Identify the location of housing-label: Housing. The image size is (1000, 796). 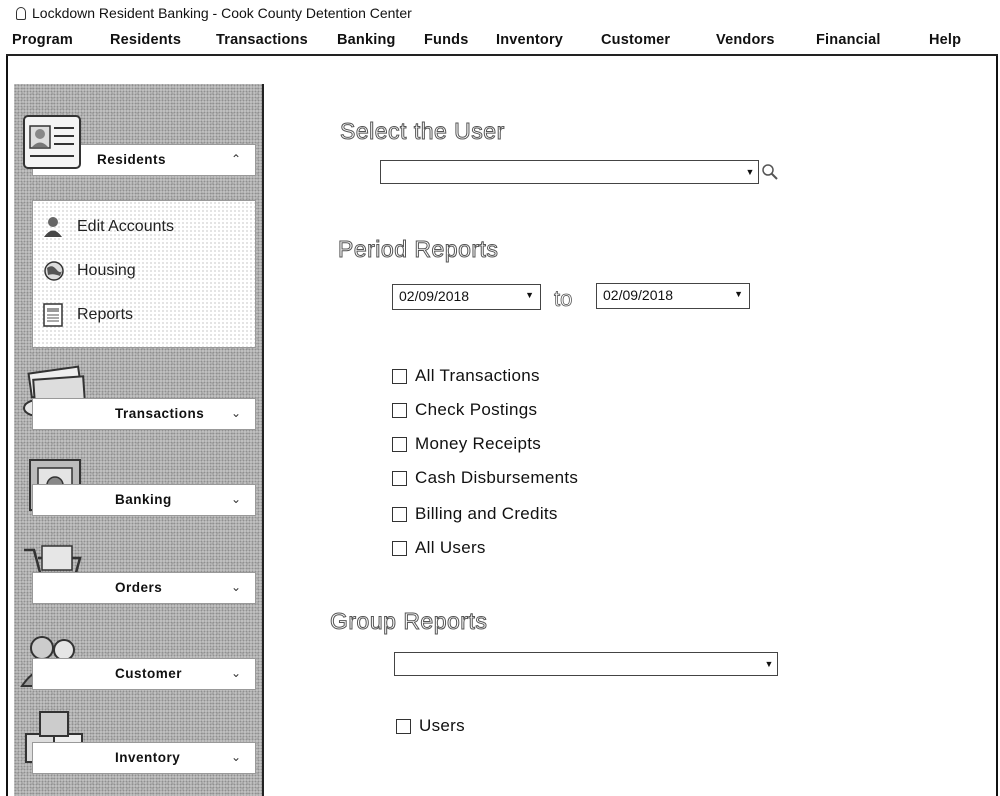
(106, 270).